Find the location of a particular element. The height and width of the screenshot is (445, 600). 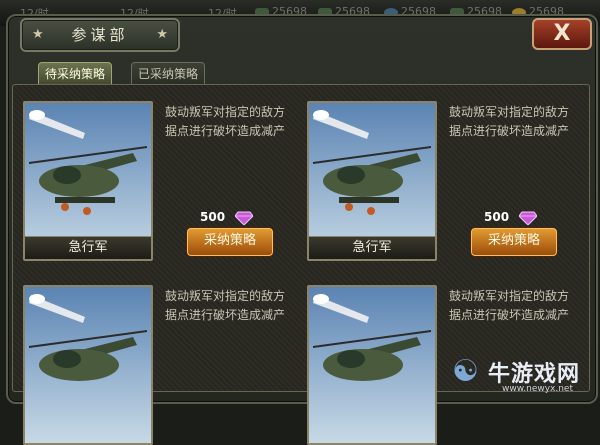

close-icon: X is located at coordinates (562, 33).